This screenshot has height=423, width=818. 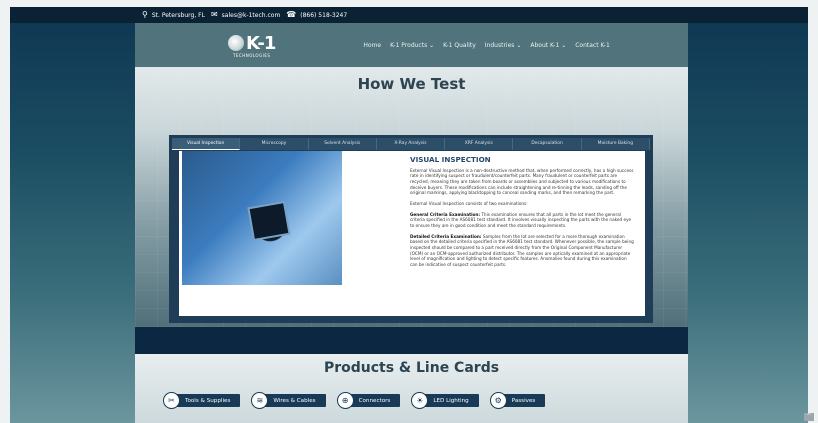 I want to click on envelope-icon: ✉, so click(x=214, y=14).